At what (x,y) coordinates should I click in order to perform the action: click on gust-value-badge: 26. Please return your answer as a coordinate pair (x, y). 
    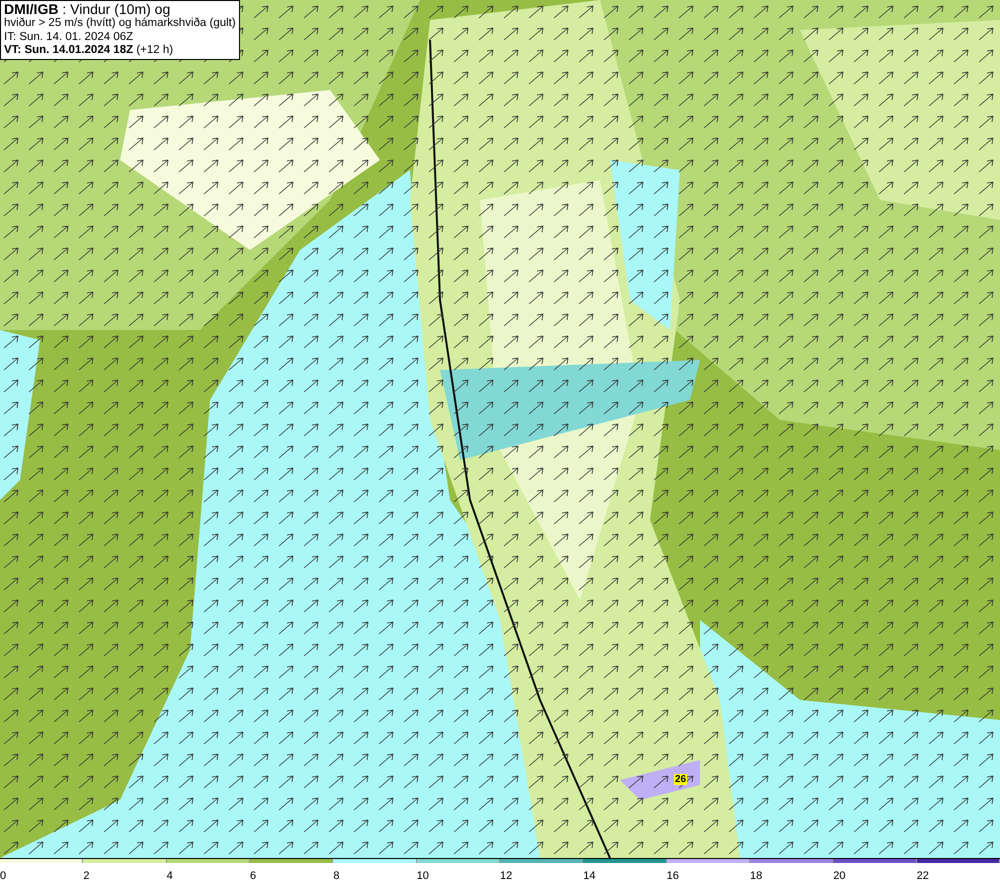
    Looking at the image, I should click on (681, 779).